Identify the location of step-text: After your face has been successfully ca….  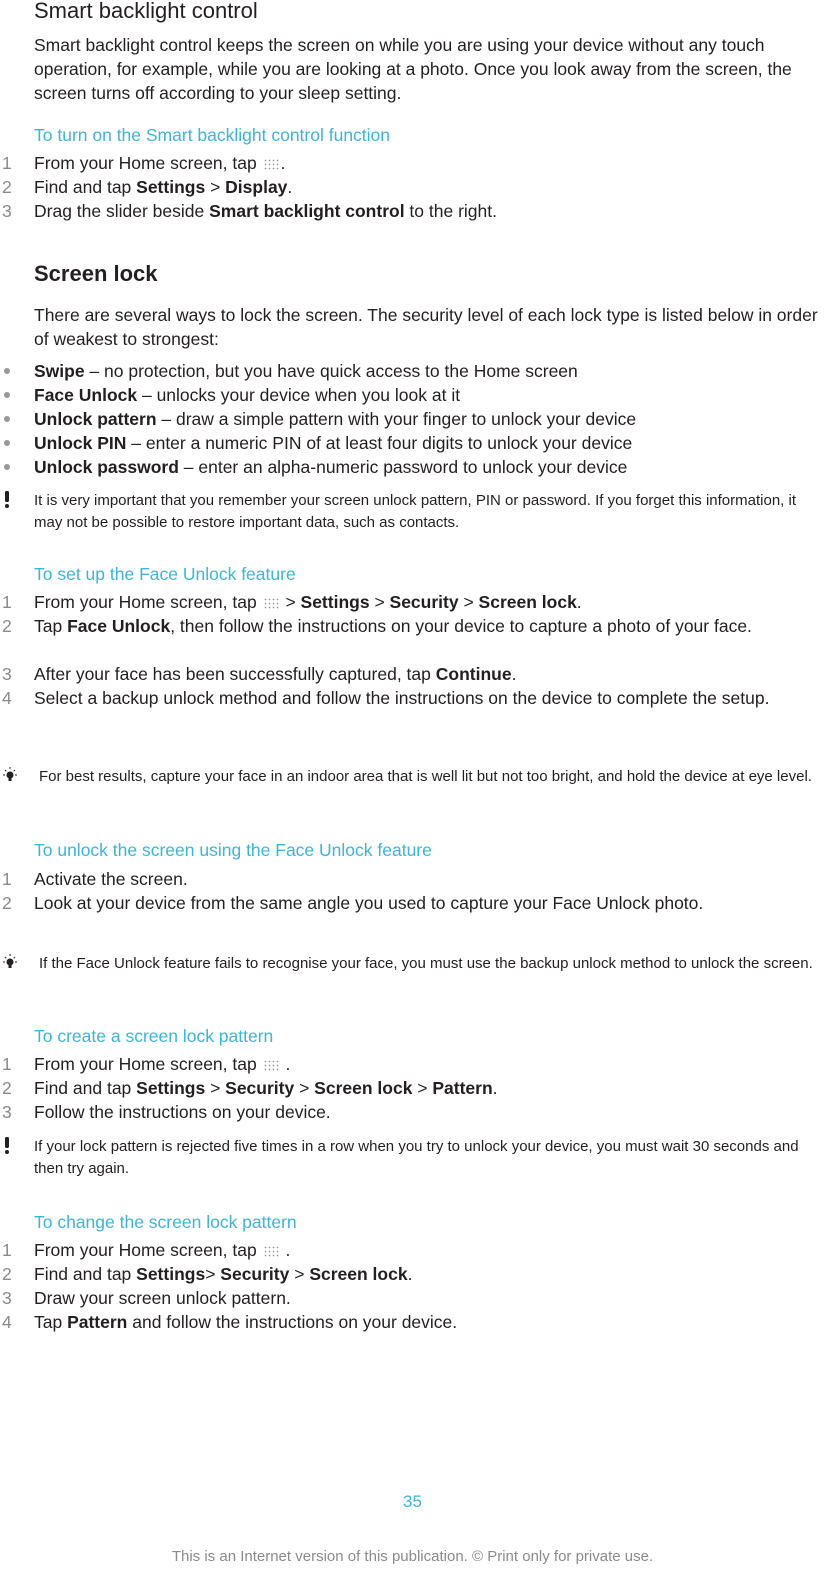
(275, 674).